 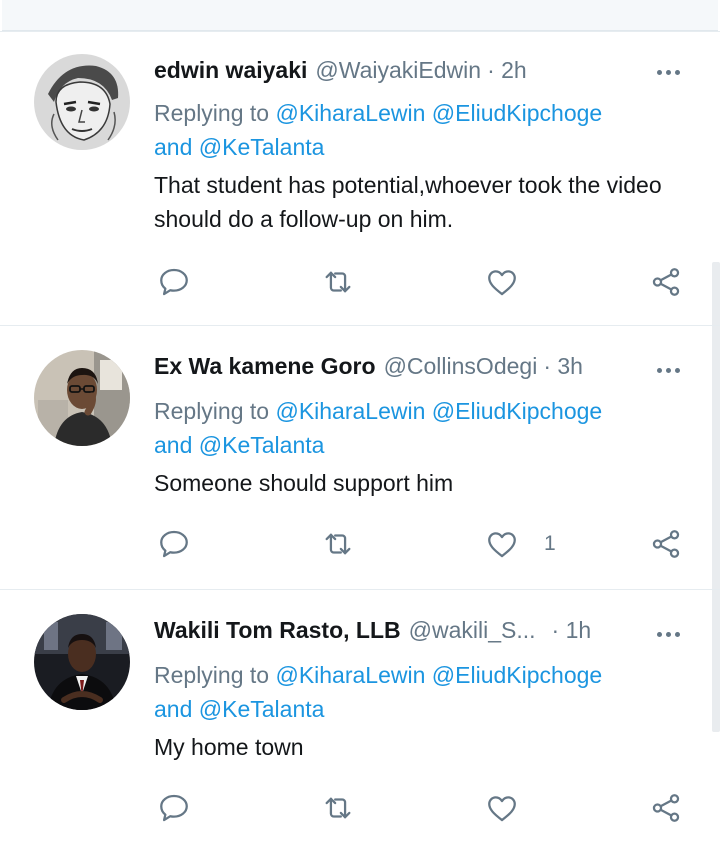 I want to click on author-name: Wakili Tom Rasto, LLB, so click(x=277, y=630).